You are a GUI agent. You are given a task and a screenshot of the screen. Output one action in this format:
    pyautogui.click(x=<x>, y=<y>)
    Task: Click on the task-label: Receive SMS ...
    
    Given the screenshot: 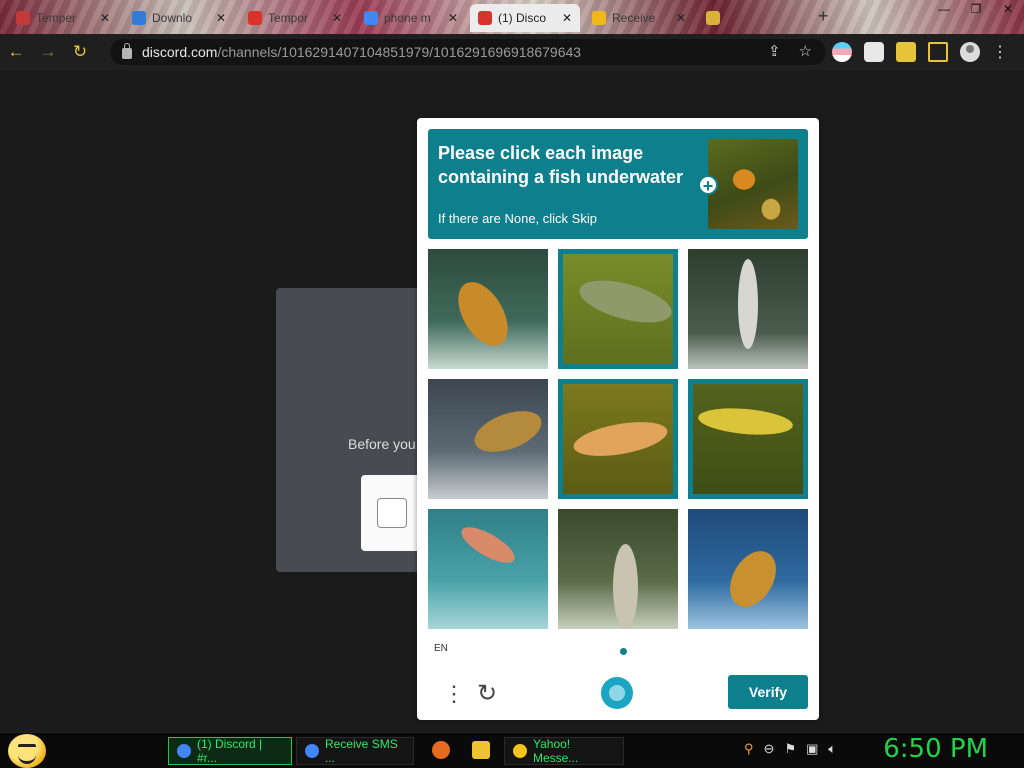 What is the action you would take?
    pyautogui.click(x=361, y=751)
    